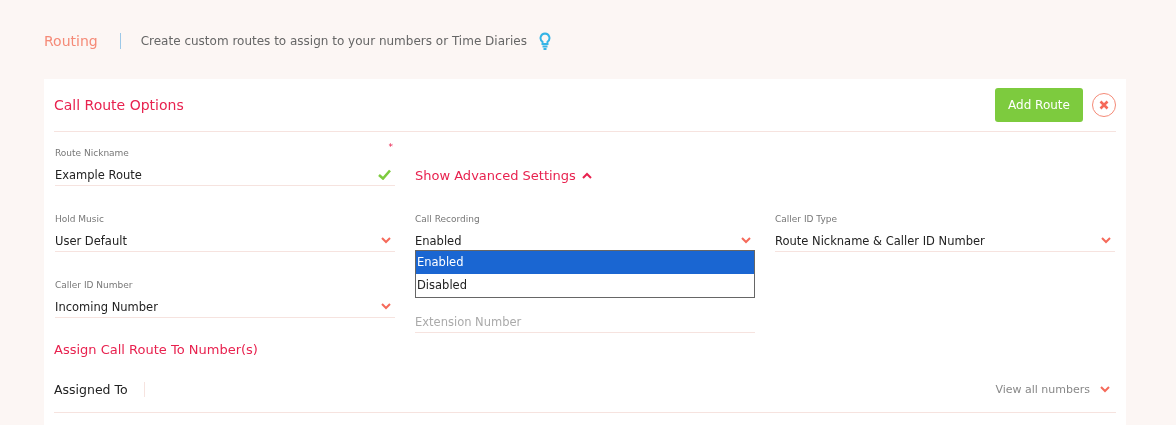 Image resolution: width=1176 pixels, height=425 pixels. I want to click on dropdown-option: Enabled, so click(585, 262).